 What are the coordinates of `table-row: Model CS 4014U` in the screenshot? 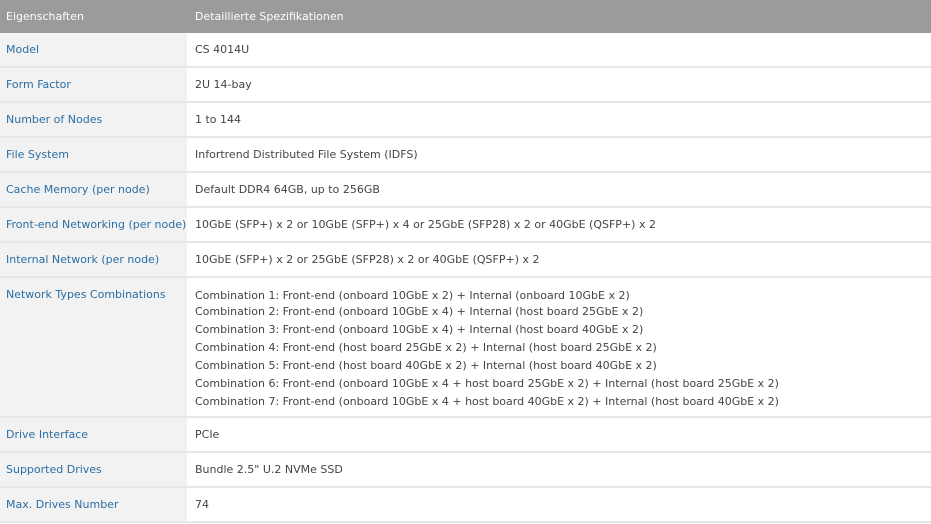 It's located at (465, 50).